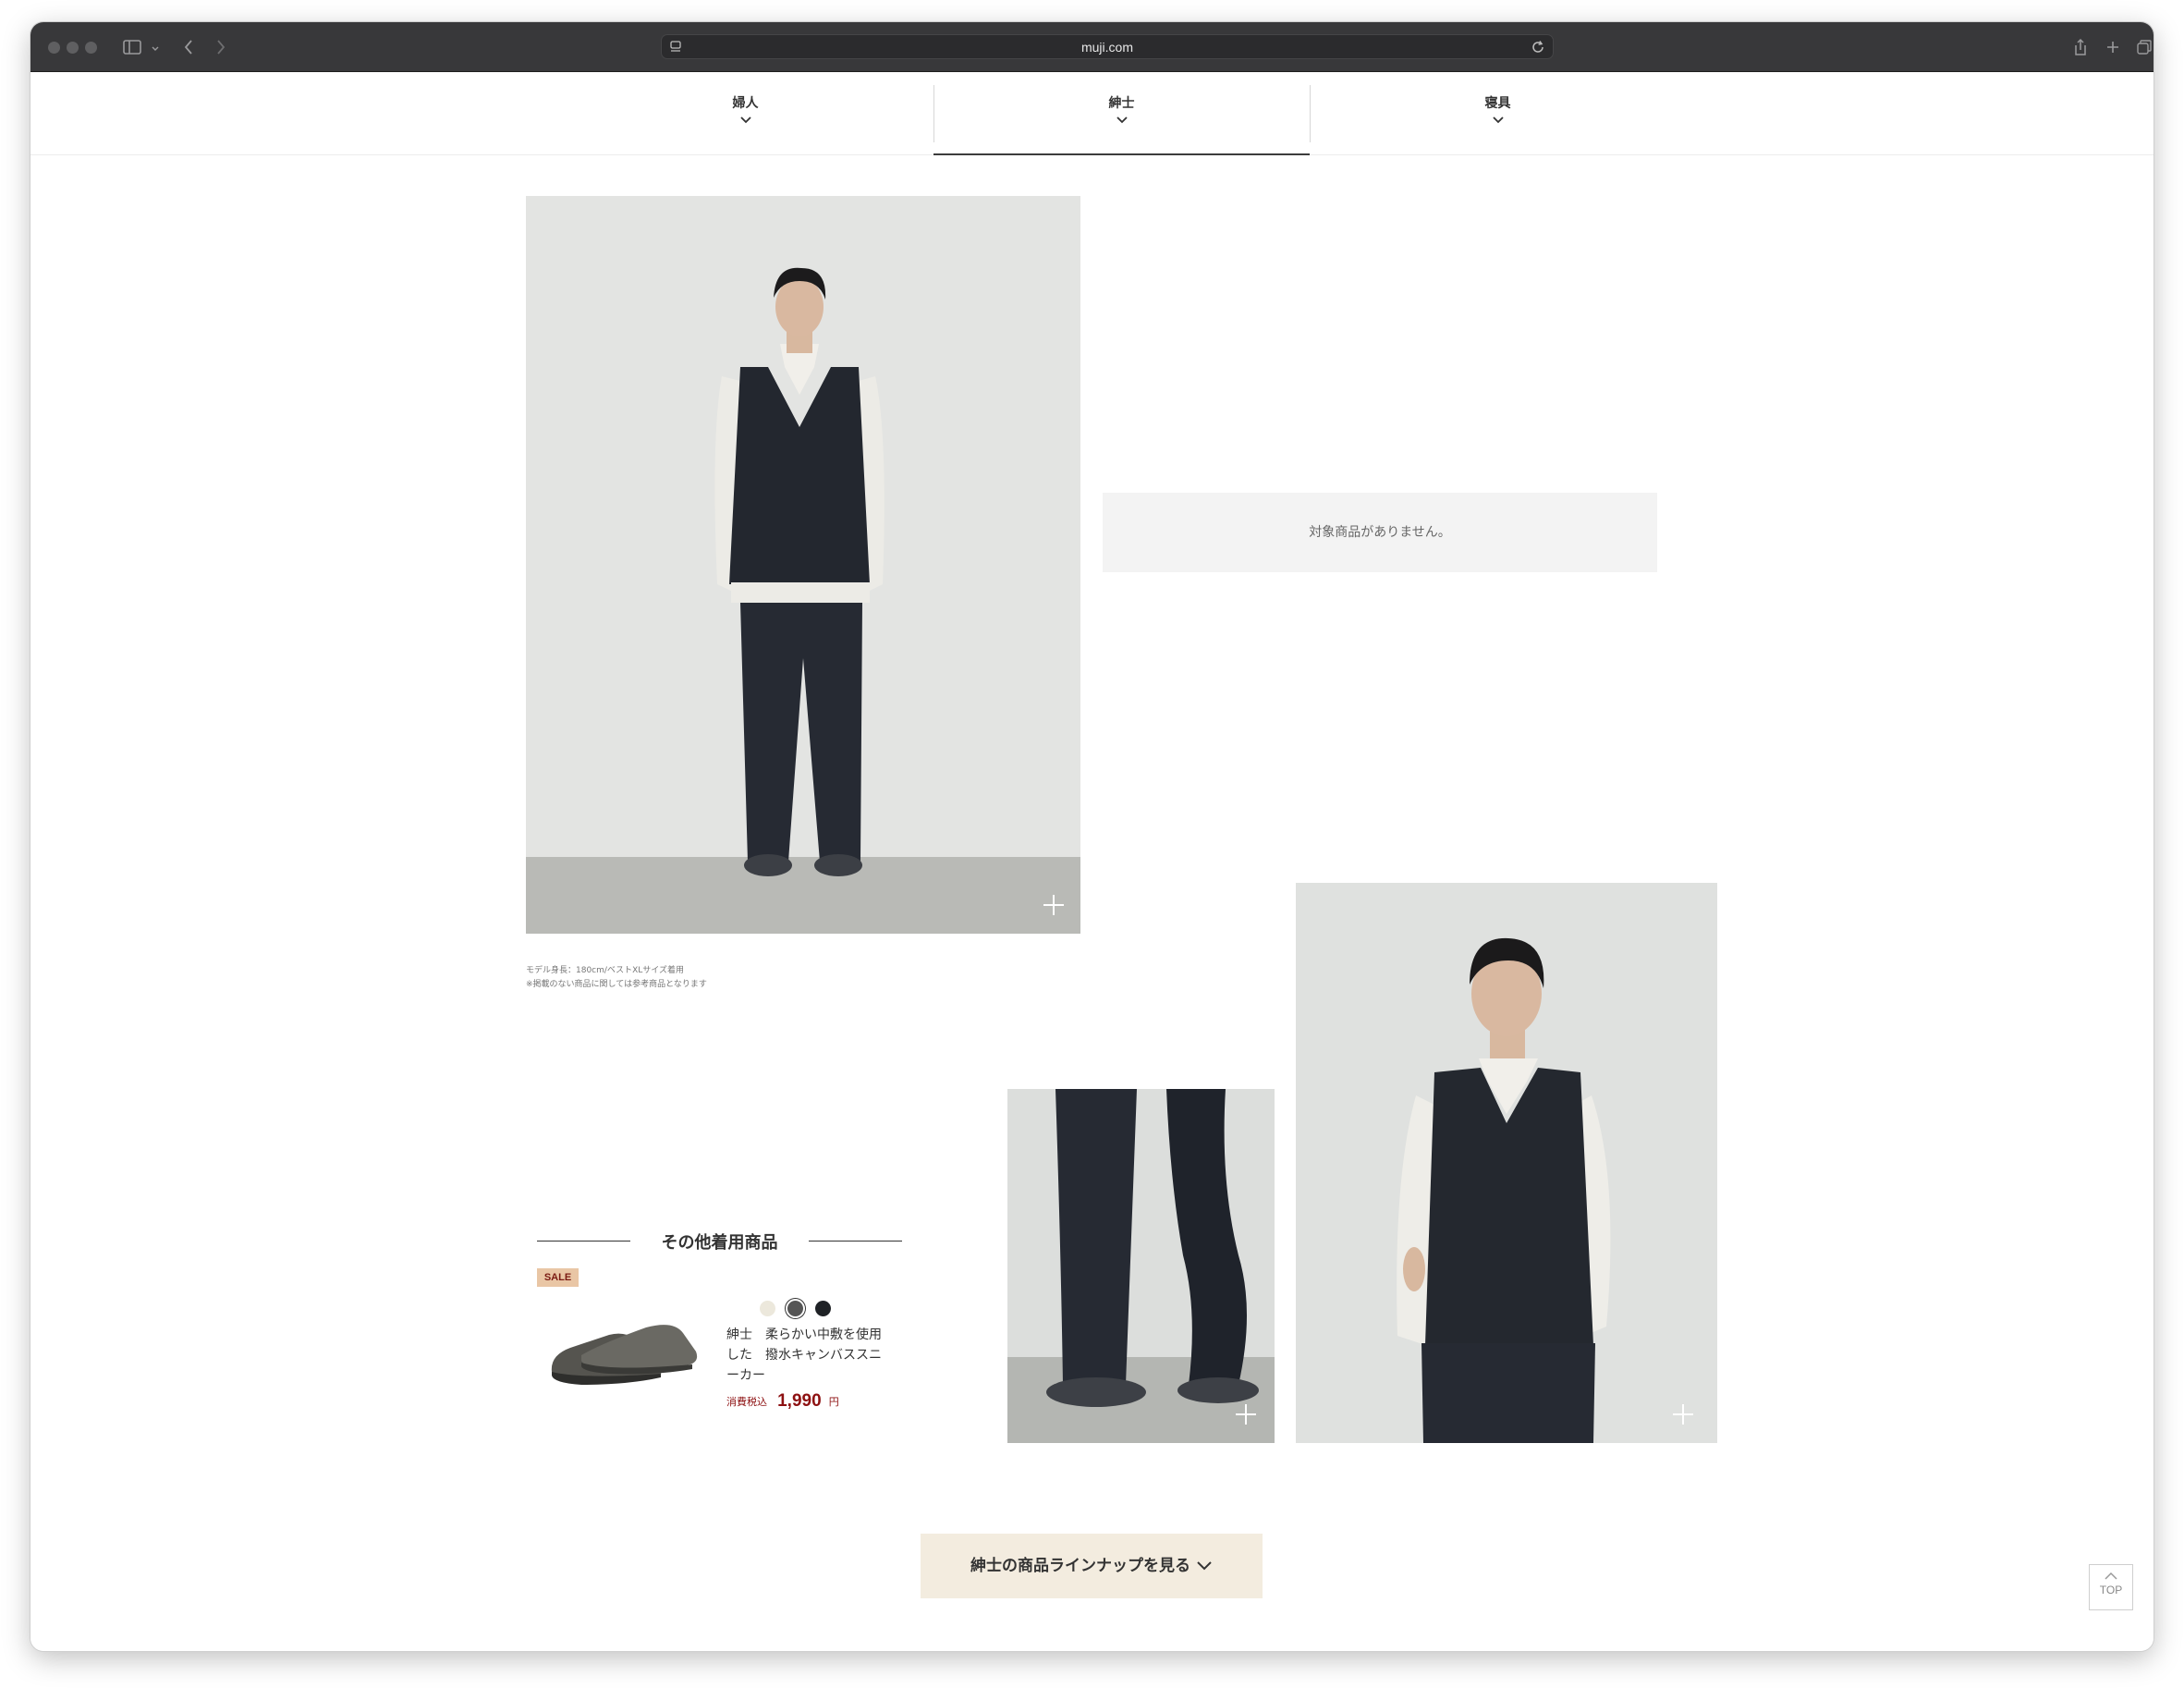 Image resolution: width=2184 pixels, height=1688 pixels. Describe the element at coordinates (746, 1402) in the screenshot. I see `tax-included-label: 消費税込` at that location.